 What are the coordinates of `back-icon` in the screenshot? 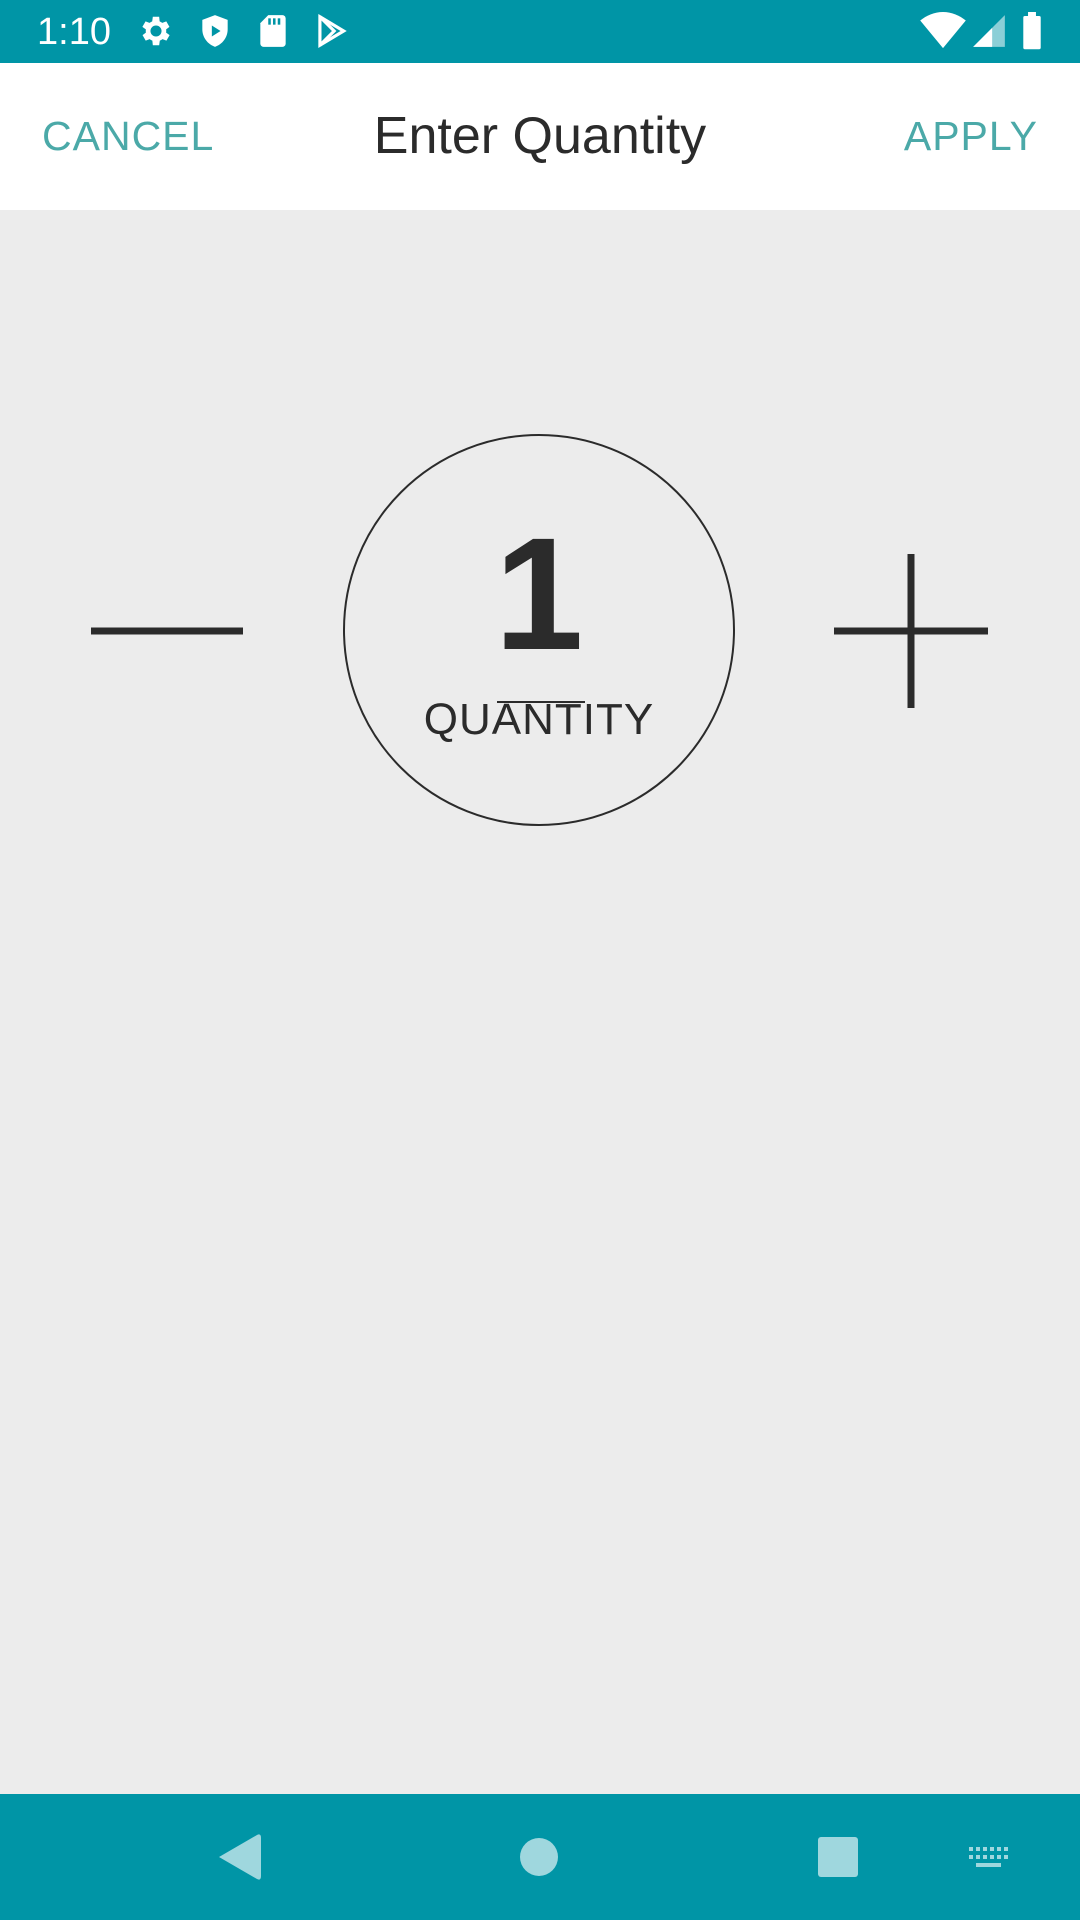 It's located at (240, 1857).